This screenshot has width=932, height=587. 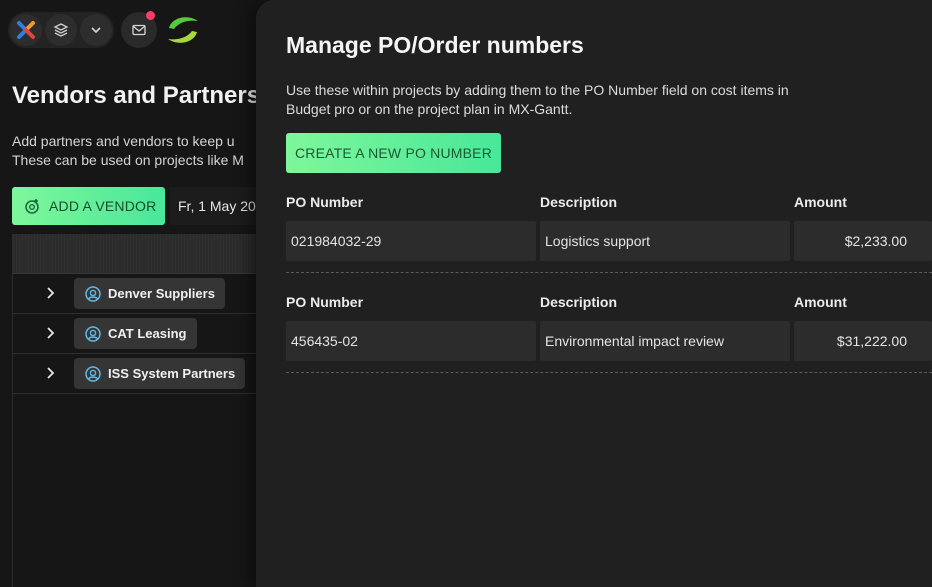 I want to click on amount-field: $31,222.00, so click(x=863, y=341).